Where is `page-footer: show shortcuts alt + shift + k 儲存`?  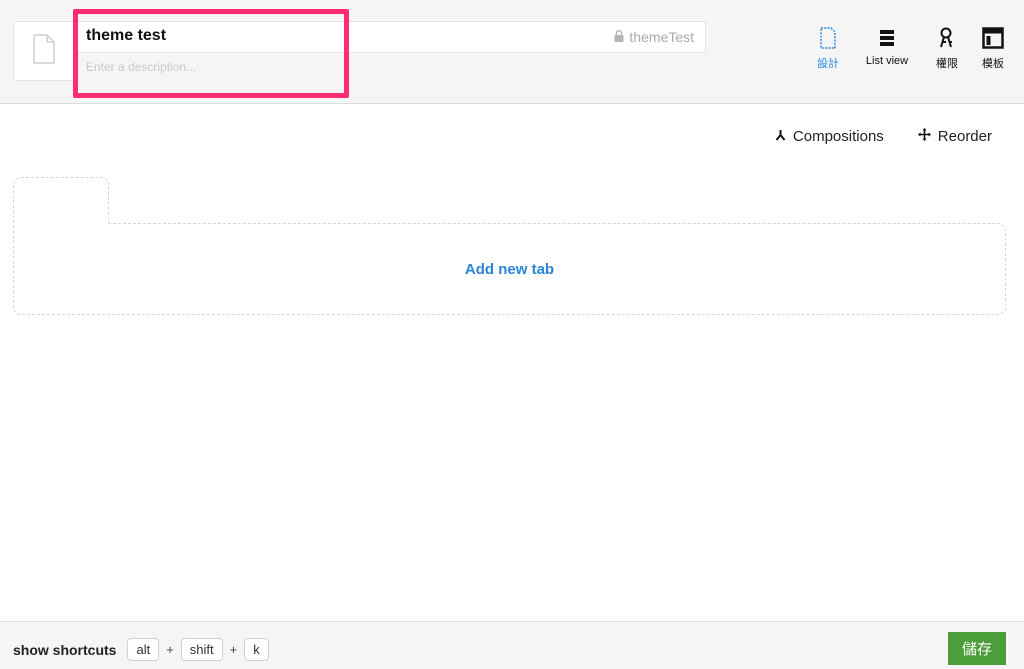
page-footer: show shortcuts alt + shift + k 儲存 is located at coordinates (512, 645).